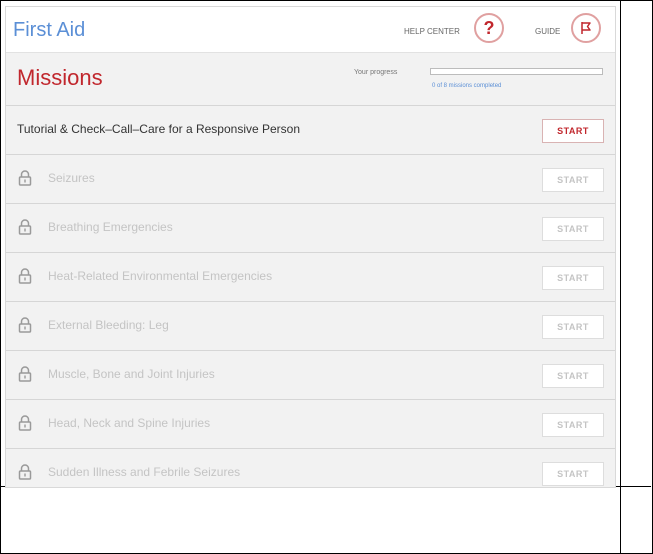 Image resolution: width=653 pixels, height=554 pixels. Describe the element at coordinates (310, 374) in the screenshot. I see `mission-row: Muscle, Bone and Joint Injuries START` at that location.